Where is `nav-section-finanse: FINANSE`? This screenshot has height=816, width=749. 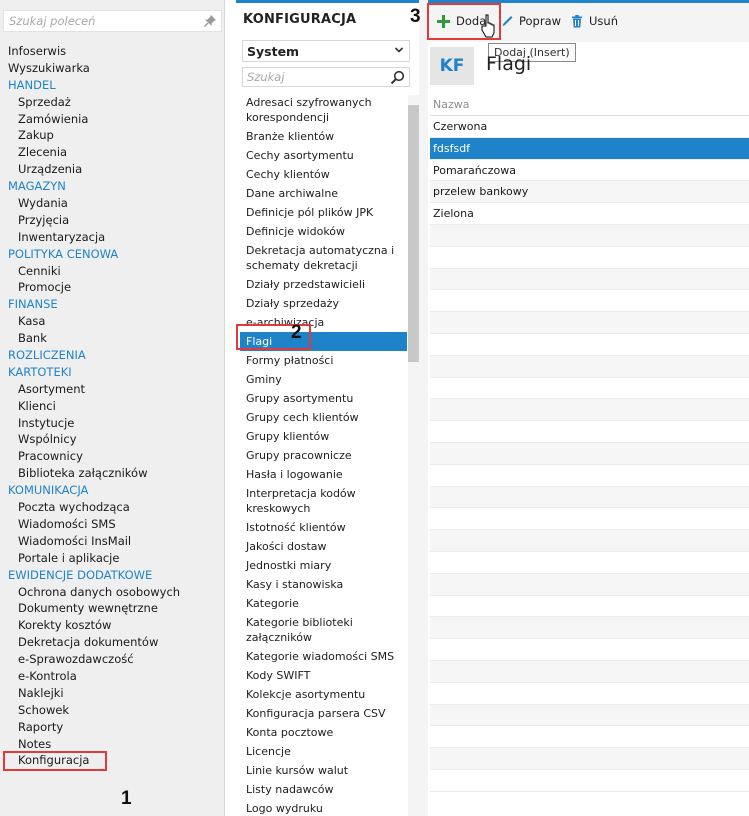 nav-section-finanse: FINANSE is located at coordinates (112, 304).